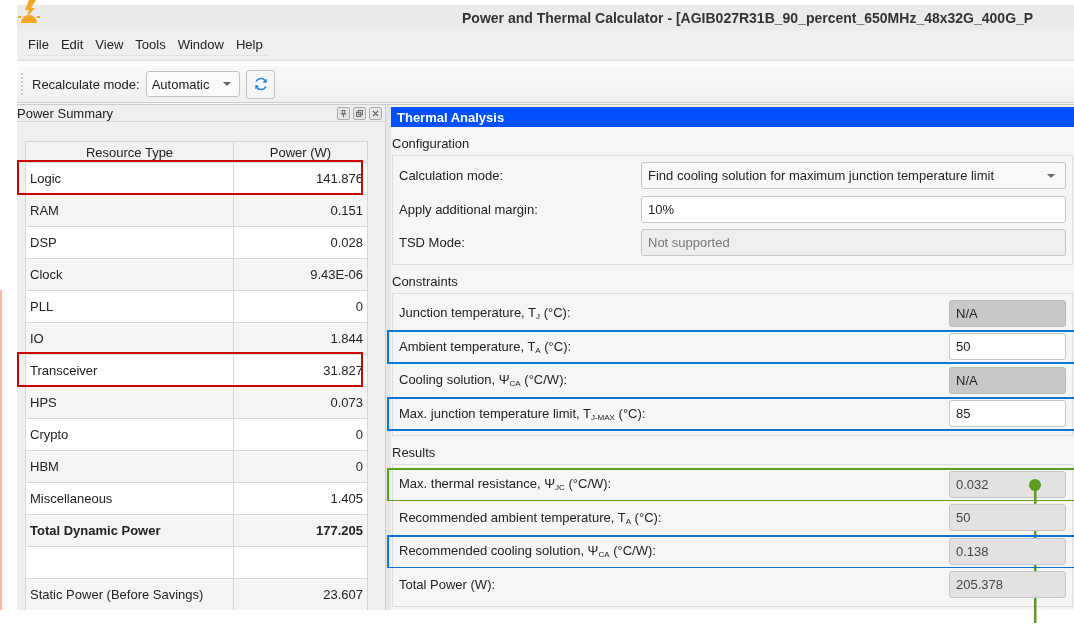 Image resolution: width=1074 pixels, height=626 pixels. I want to click on menu-item: Edit, so click(72, 45).